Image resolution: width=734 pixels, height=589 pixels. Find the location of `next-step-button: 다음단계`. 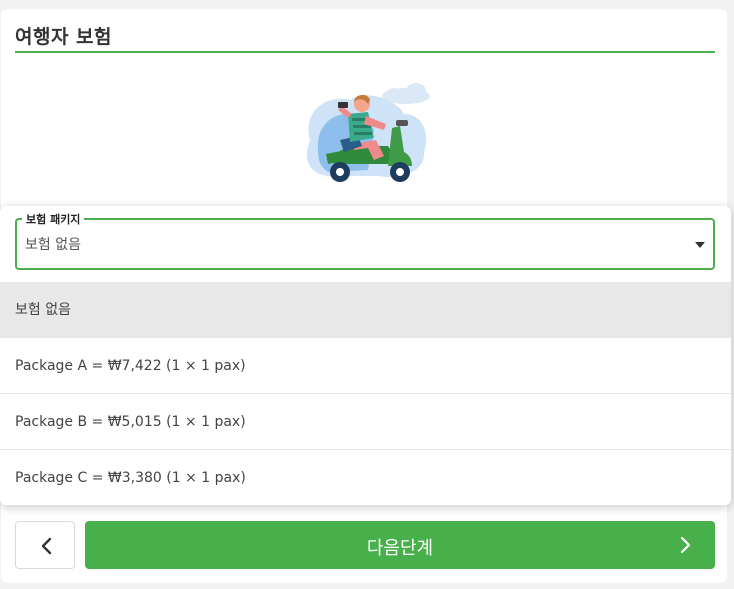

next-step-button: 다음단계 is located at coordinates (400, 545).